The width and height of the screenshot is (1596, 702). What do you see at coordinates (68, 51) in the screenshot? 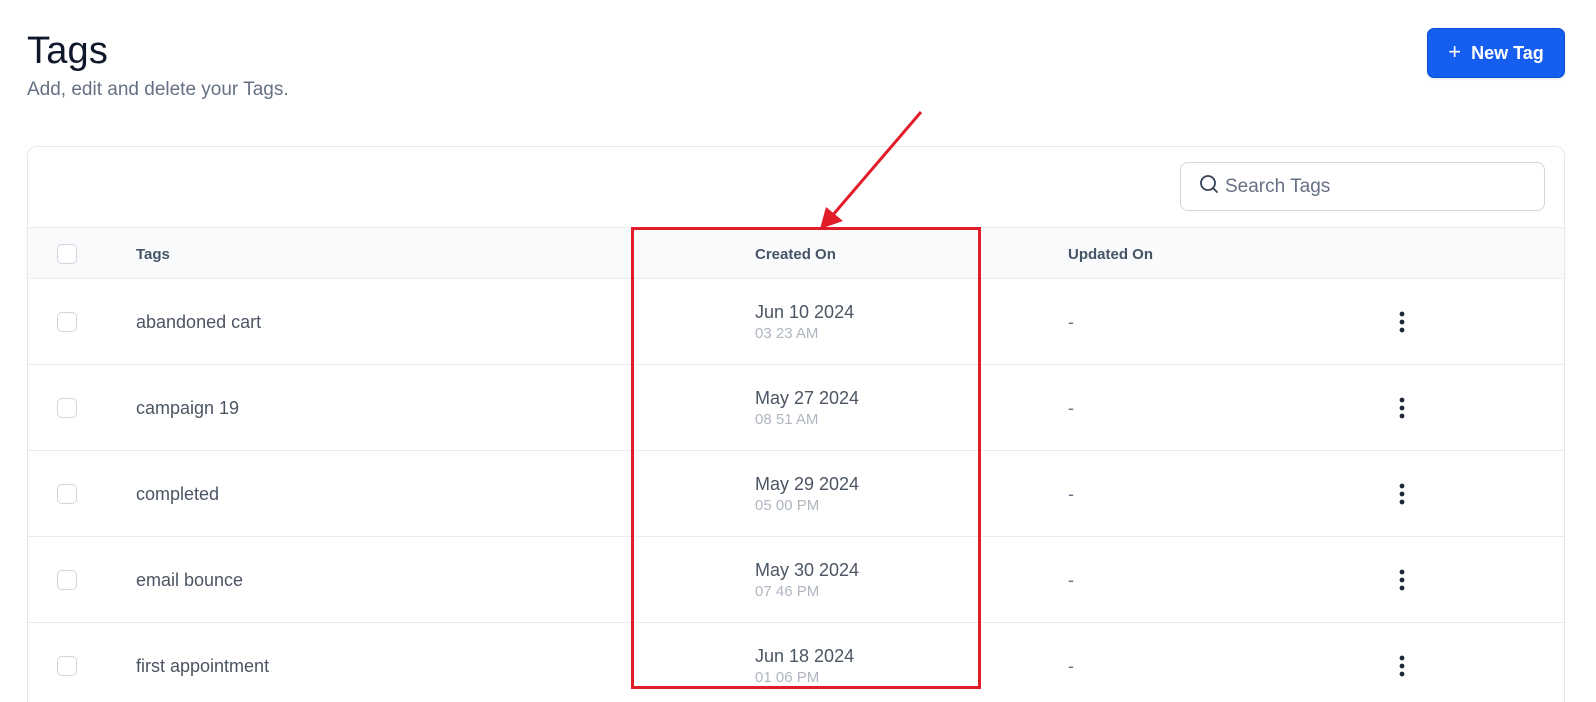
I see `page-title: Tags` at bounding box center [68, 51].